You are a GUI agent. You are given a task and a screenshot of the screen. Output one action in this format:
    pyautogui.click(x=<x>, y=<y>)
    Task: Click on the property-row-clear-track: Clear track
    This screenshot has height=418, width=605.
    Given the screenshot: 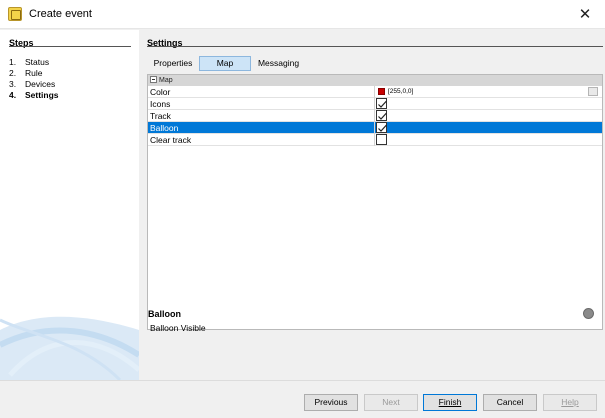 What is the action you would take?
    pyautogui.click(x=375, y=140)
    